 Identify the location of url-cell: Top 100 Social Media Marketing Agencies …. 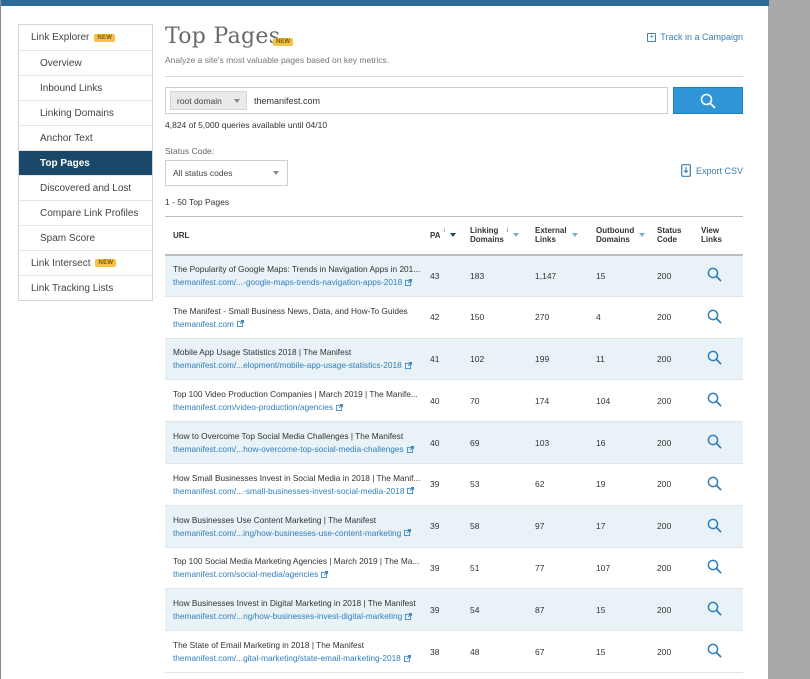
(295, 568).